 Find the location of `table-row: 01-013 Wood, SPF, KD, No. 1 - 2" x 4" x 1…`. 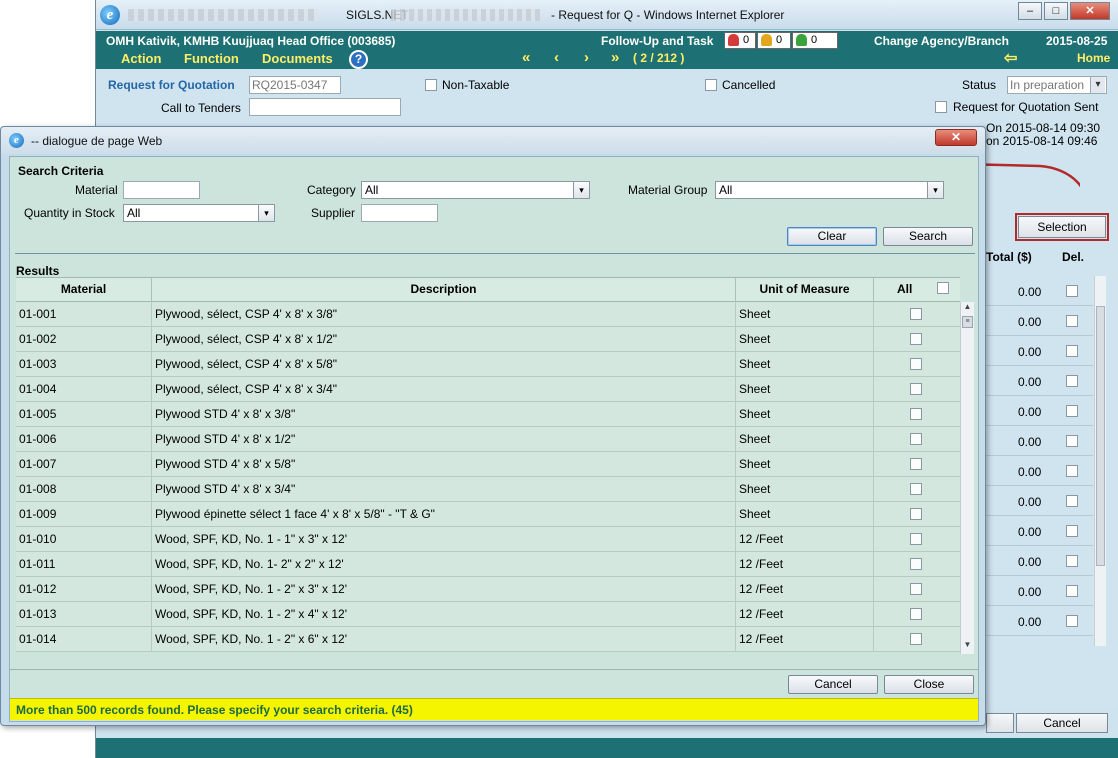

table-row: 01-013 Wood, SPF, KD, No. 1 - 2" x 4" x 1… is located at coordinates (488, 614).